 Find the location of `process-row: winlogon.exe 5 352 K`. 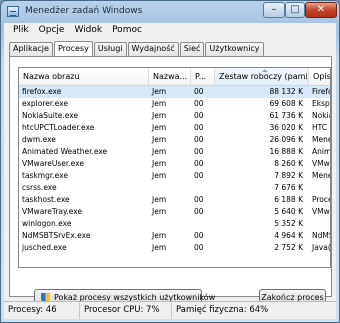

process-row: winlogon.exe 5 352 K is located at coordinates (174, 224).